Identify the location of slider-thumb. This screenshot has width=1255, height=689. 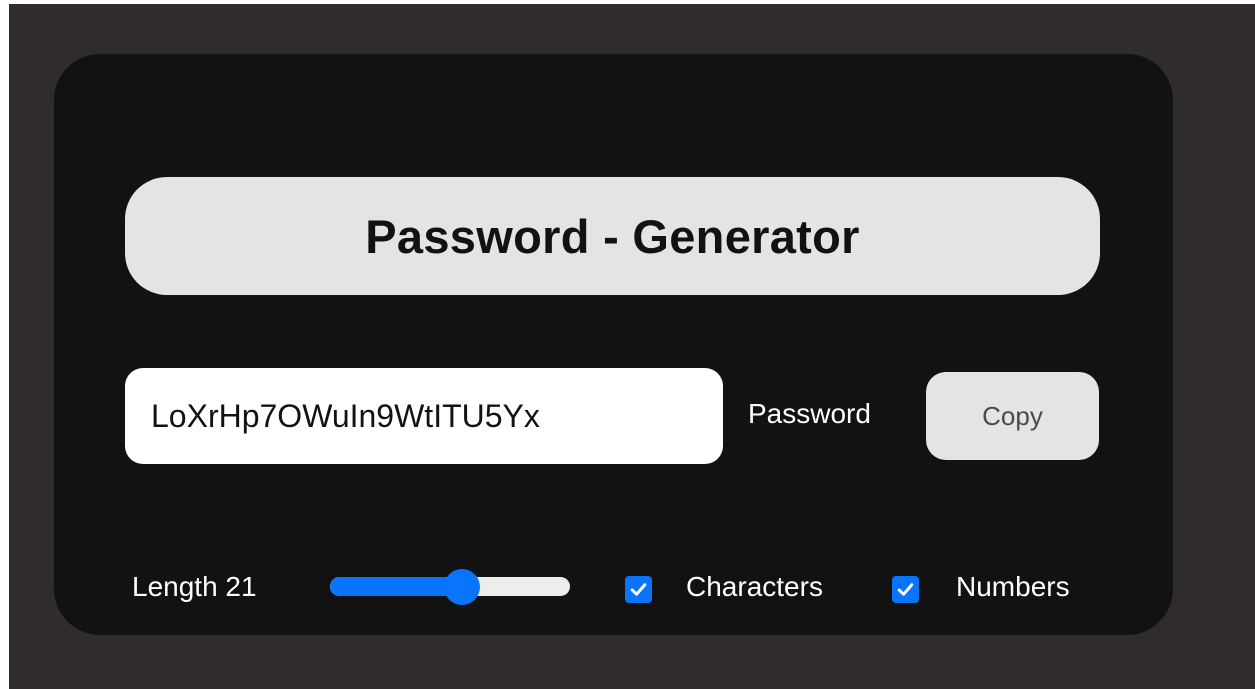
(462, 587).